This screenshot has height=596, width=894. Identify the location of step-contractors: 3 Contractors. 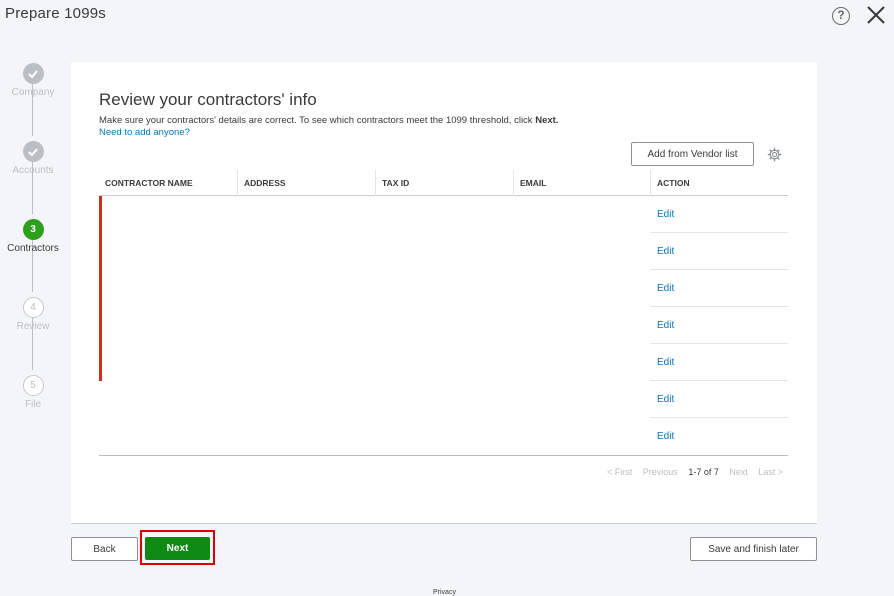
(33, 236).